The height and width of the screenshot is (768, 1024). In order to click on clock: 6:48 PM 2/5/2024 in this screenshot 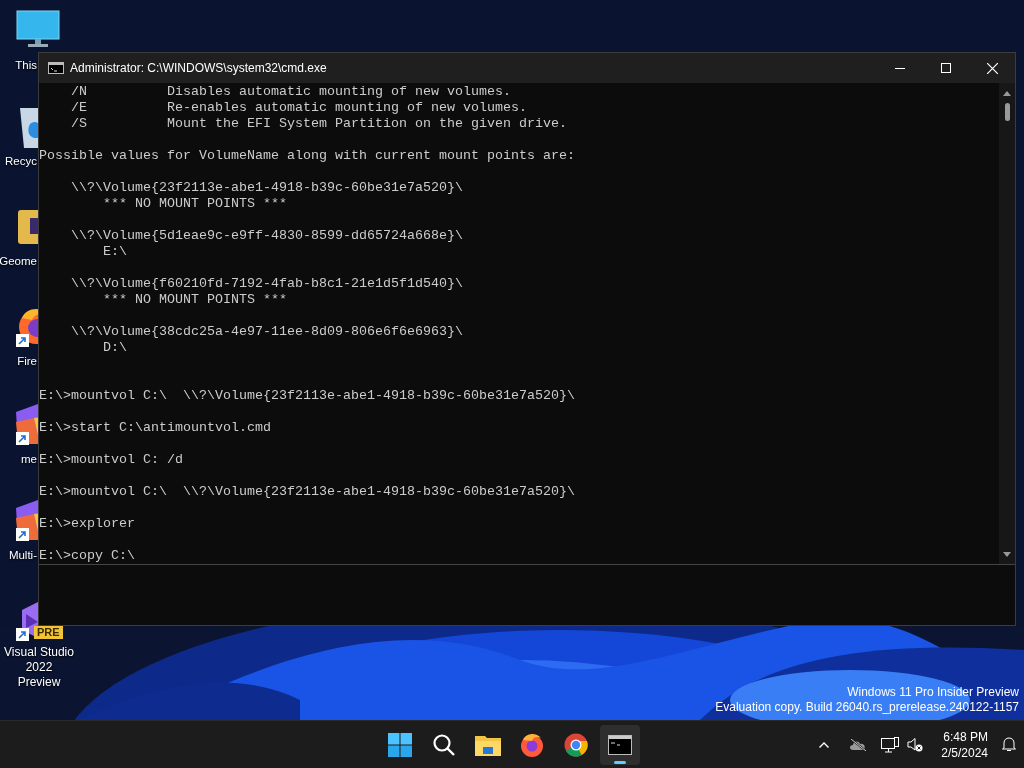, I will do `click(964, 744)`.